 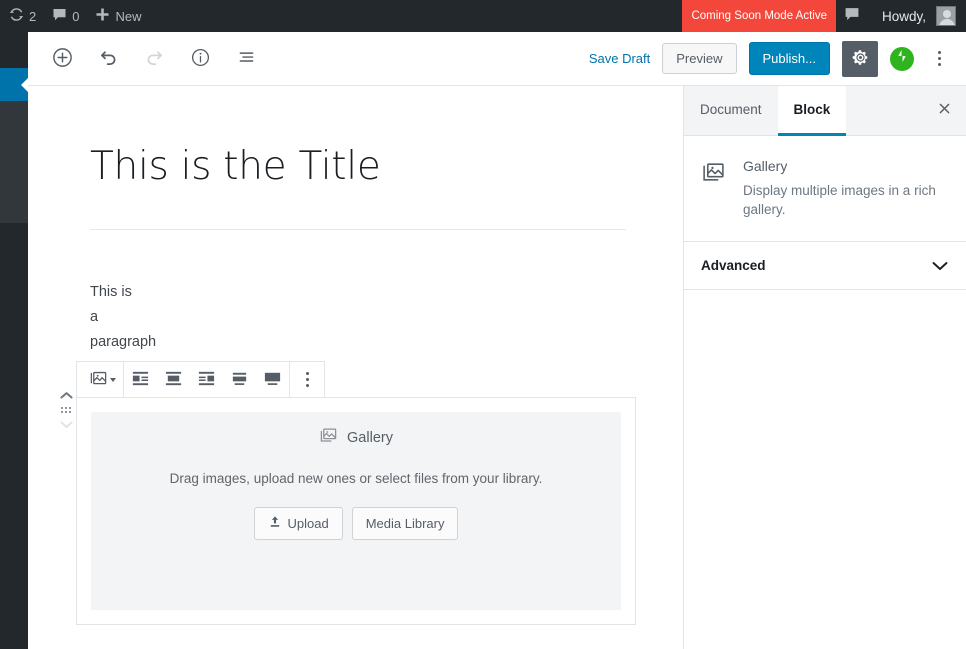 I want to click on media-library-label: Media Library, so click(x=405, y=523).